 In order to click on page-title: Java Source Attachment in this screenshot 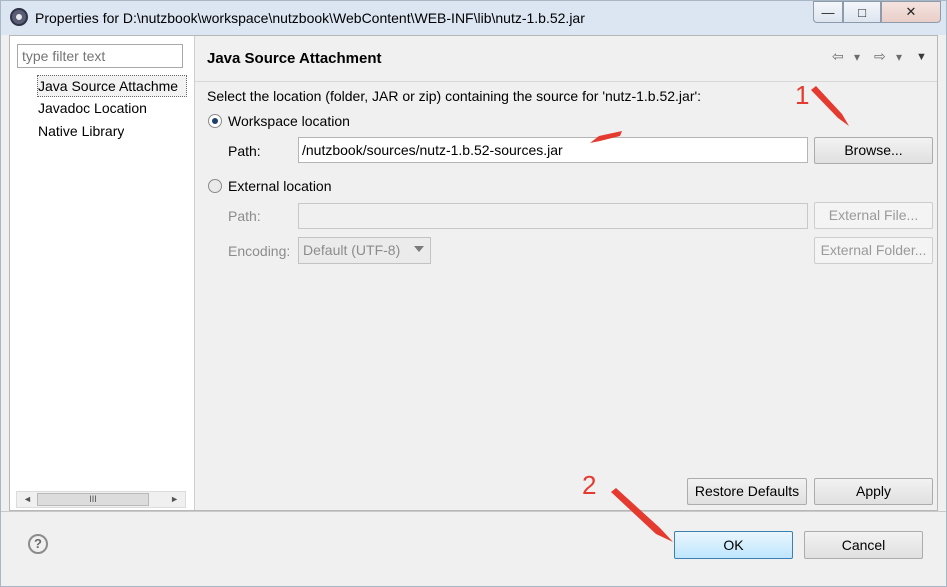, I will do `click(294, 58)`.